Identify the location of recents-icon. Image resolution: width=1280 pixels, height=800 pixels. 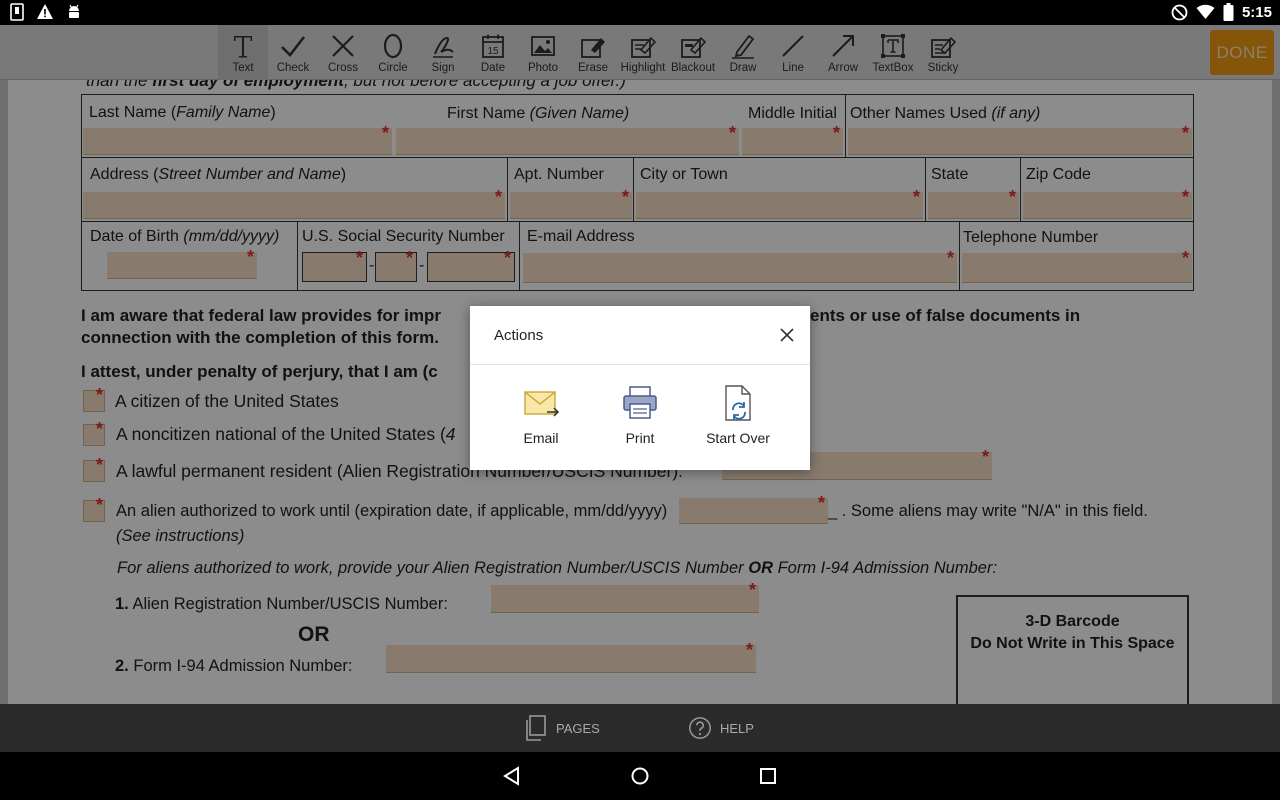
(768, 776).